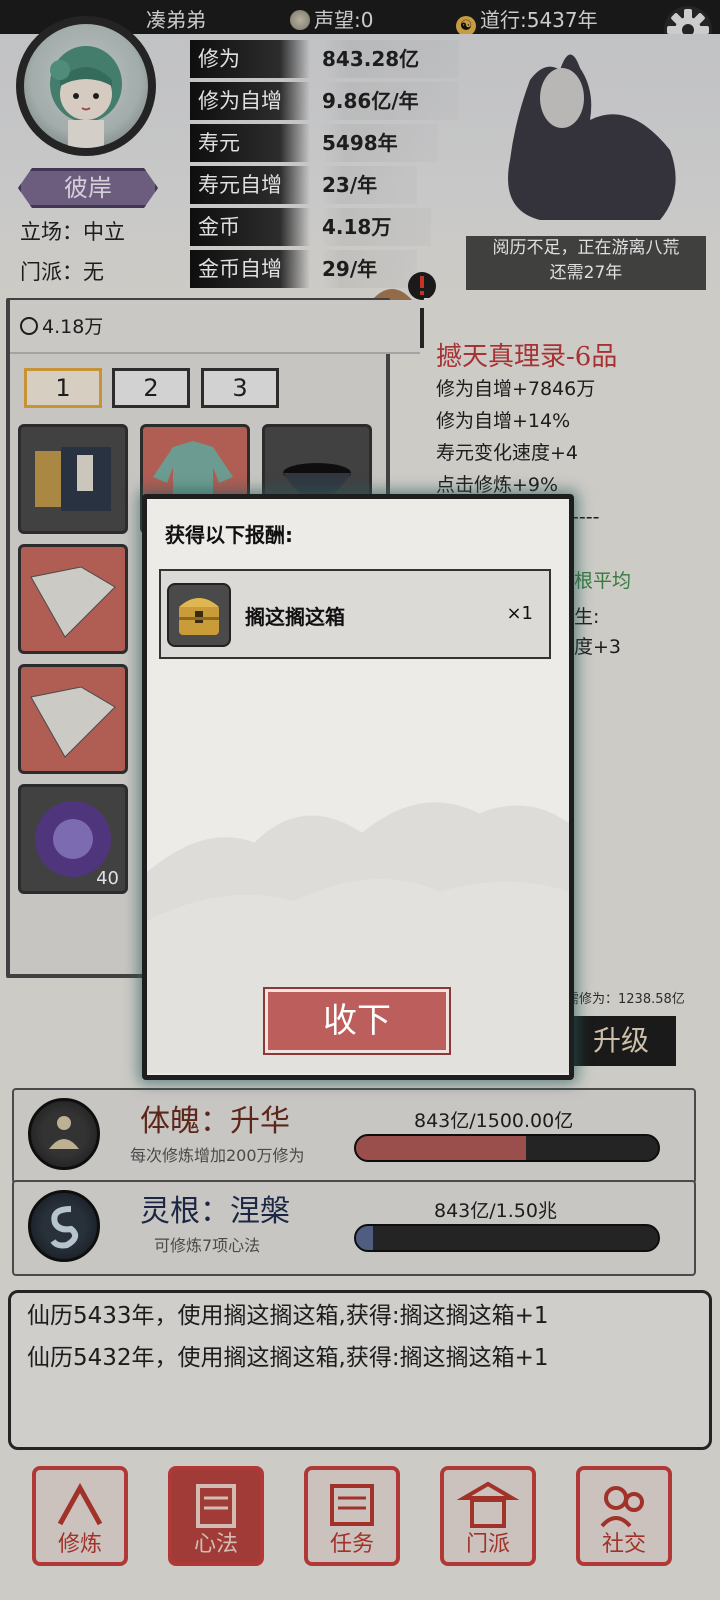 Image resolution: width=720 pixels, height=1600 pixels. I want to click on reward-item-count: ×1, so click(519, 613).